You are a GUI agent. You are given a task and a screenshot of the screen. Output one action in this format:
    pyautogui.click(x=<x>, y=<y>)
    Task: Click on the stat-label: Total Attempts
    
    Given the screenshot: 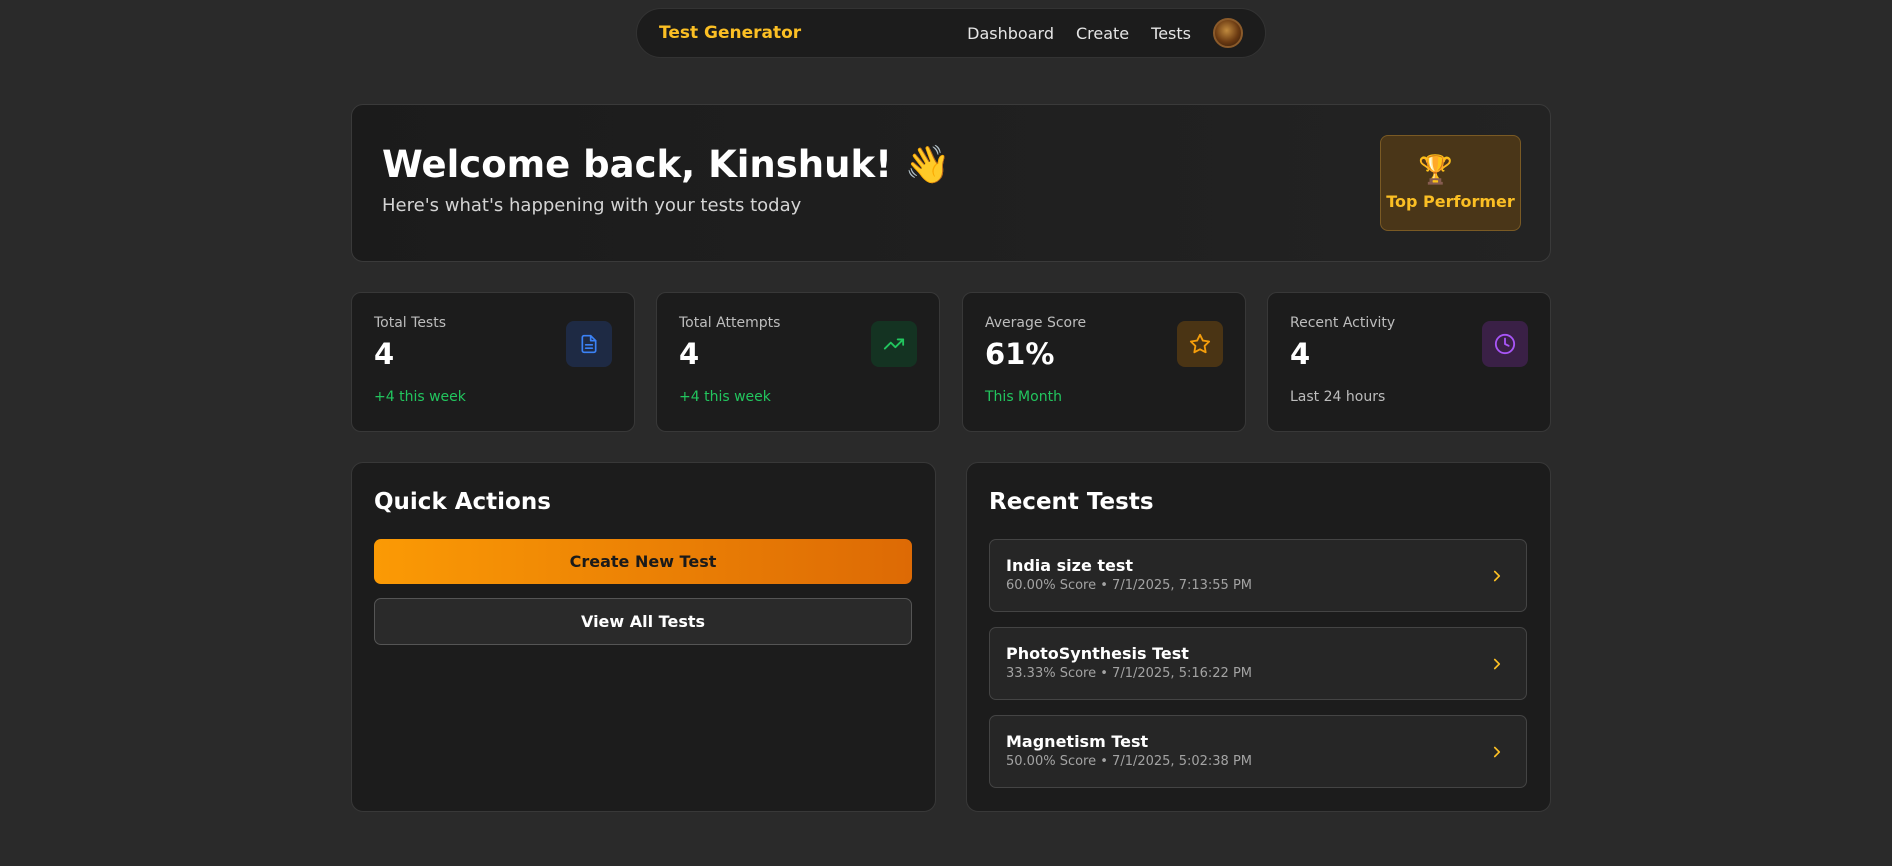 What is the action you would take?
    pyautogui.click(x=730, y=323)
    